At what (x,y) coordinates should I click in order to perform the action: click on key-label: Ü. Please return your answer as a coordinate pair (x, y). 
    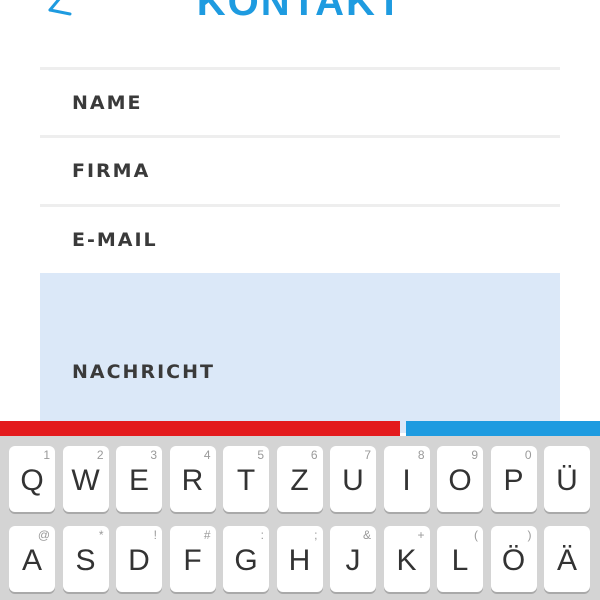
    Looking at the image, I should click on (567, 480).